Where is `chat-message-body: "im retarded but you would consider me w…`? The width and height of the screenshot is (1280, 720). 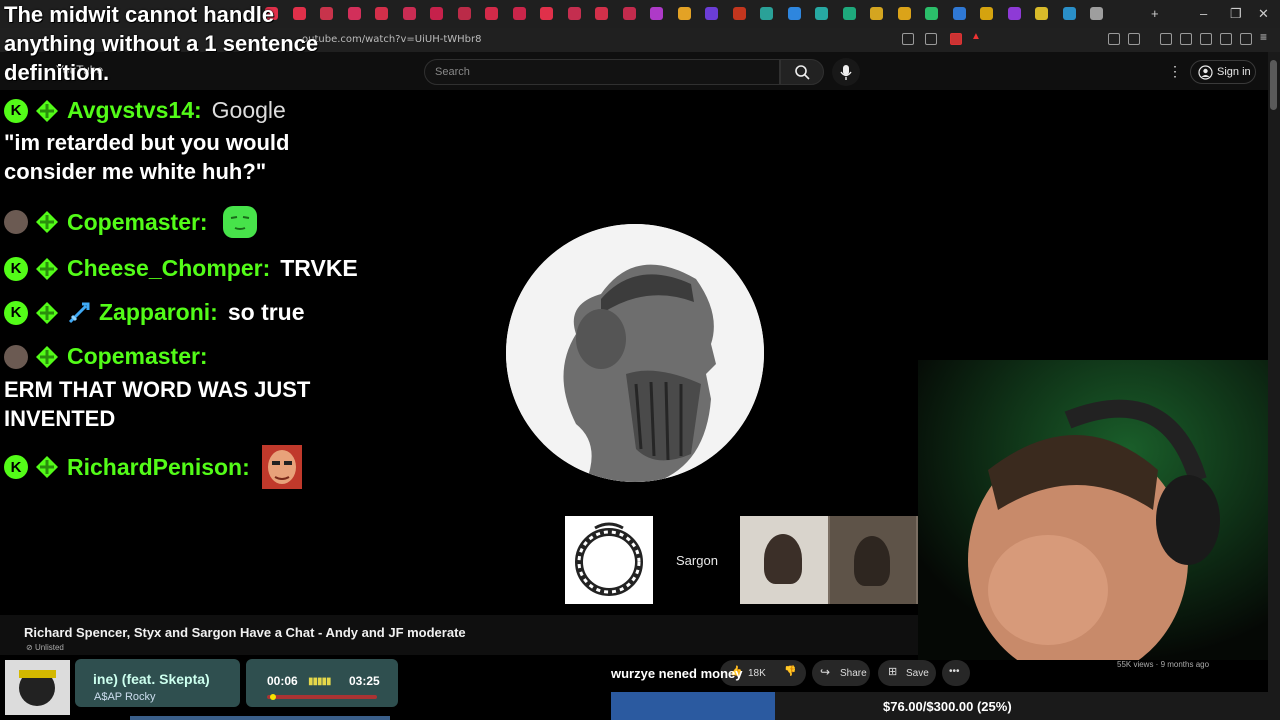 chat-message-body: "im retarded but you would consider me w… is located at coordinates (147, 157).